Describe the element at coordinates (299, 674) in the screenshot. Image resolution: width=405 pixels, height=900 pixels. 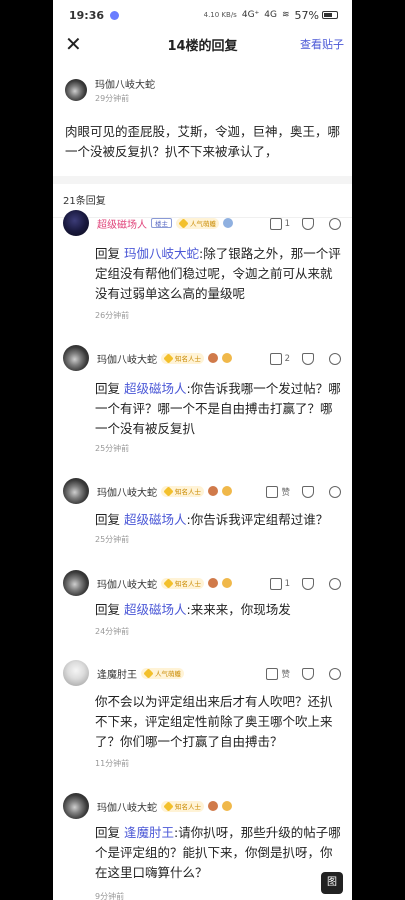
I see `reply-actions: 赞` at that location.